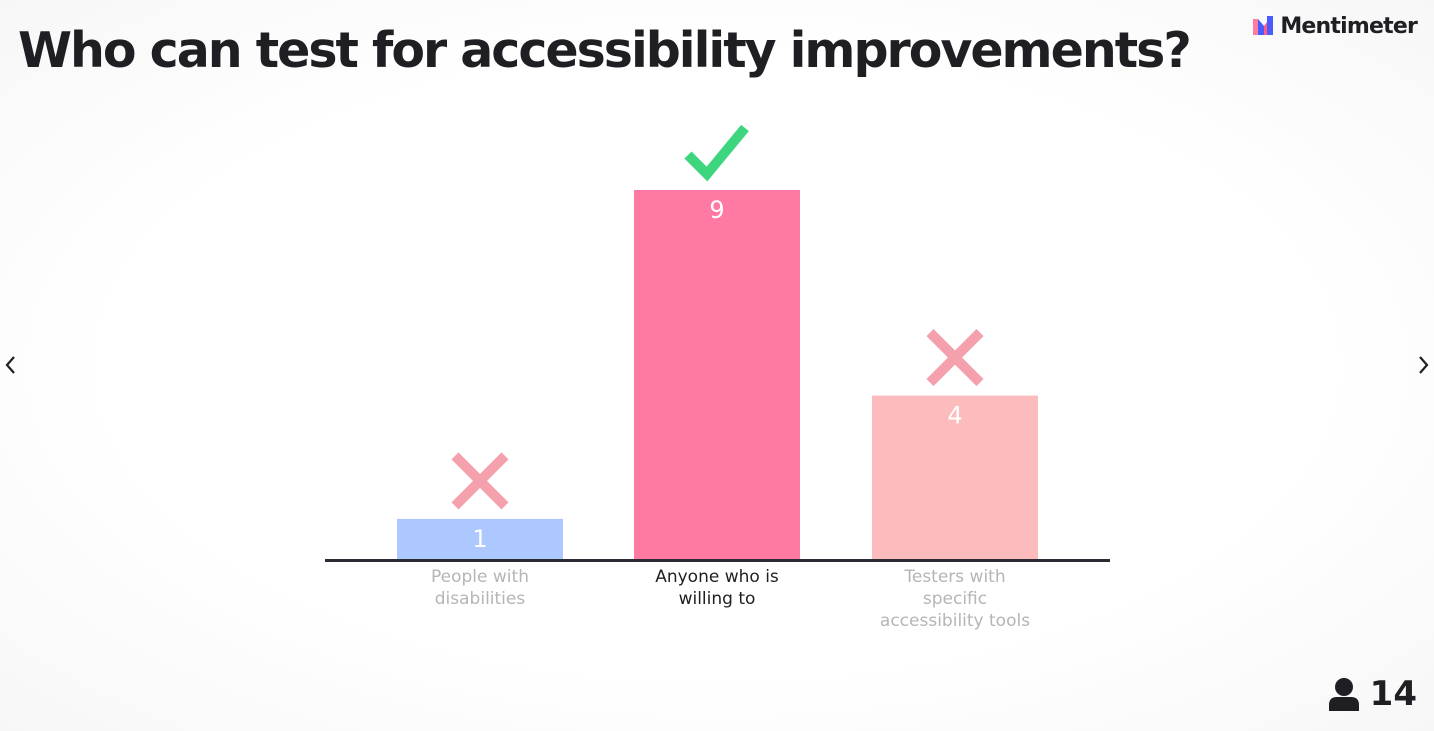 This screenshot has width=1434, height=731. What do you see at coordinates (955, 621) in the screenshot?
I see `category-label-line: accessibility tools` at bounding box center [955, 621].